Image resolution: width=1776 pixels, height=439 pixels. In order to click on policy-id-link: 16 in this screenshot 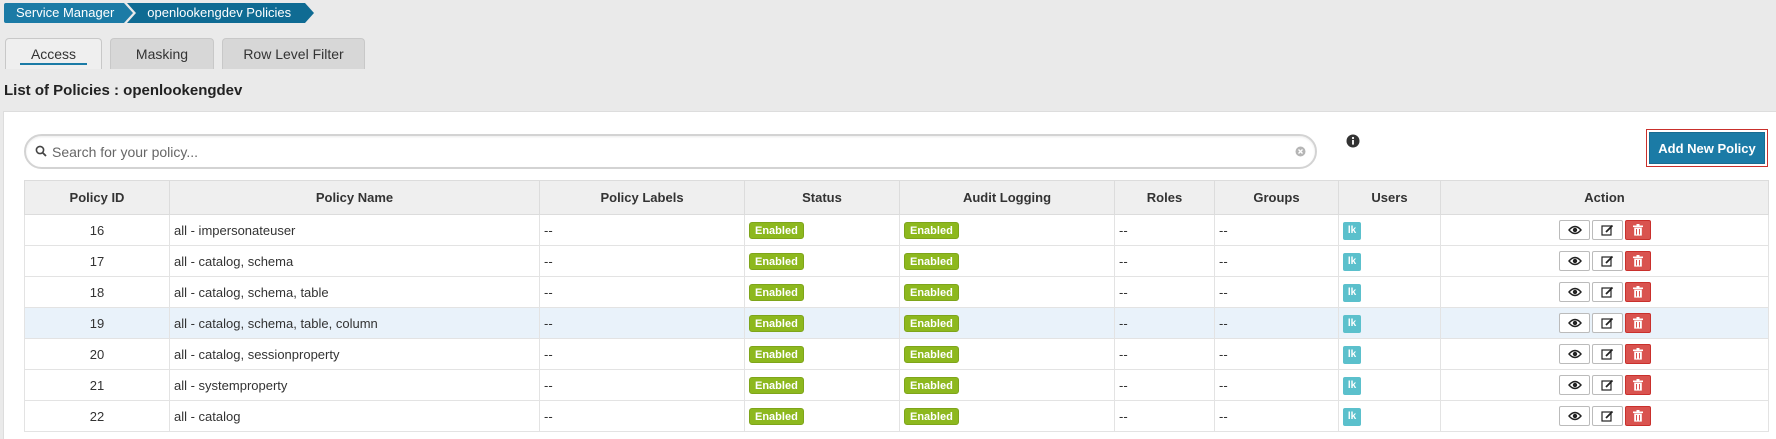, I will do `click(97, 230)`.